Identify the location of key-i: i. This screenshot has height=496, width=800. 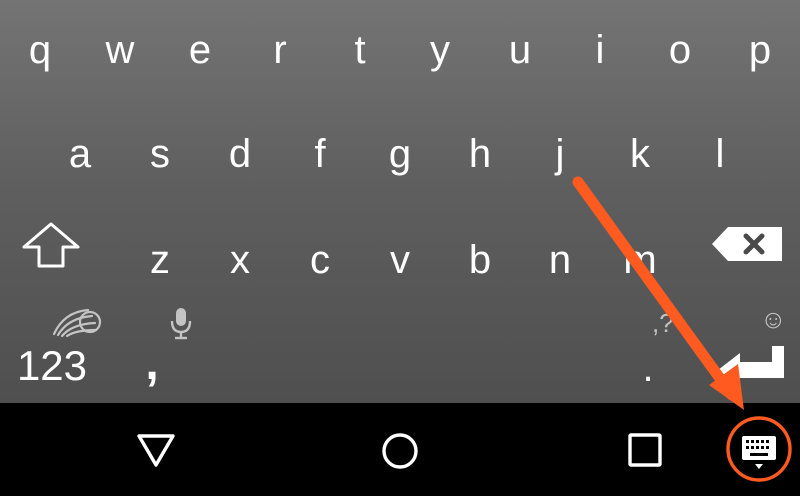
(600, 50).